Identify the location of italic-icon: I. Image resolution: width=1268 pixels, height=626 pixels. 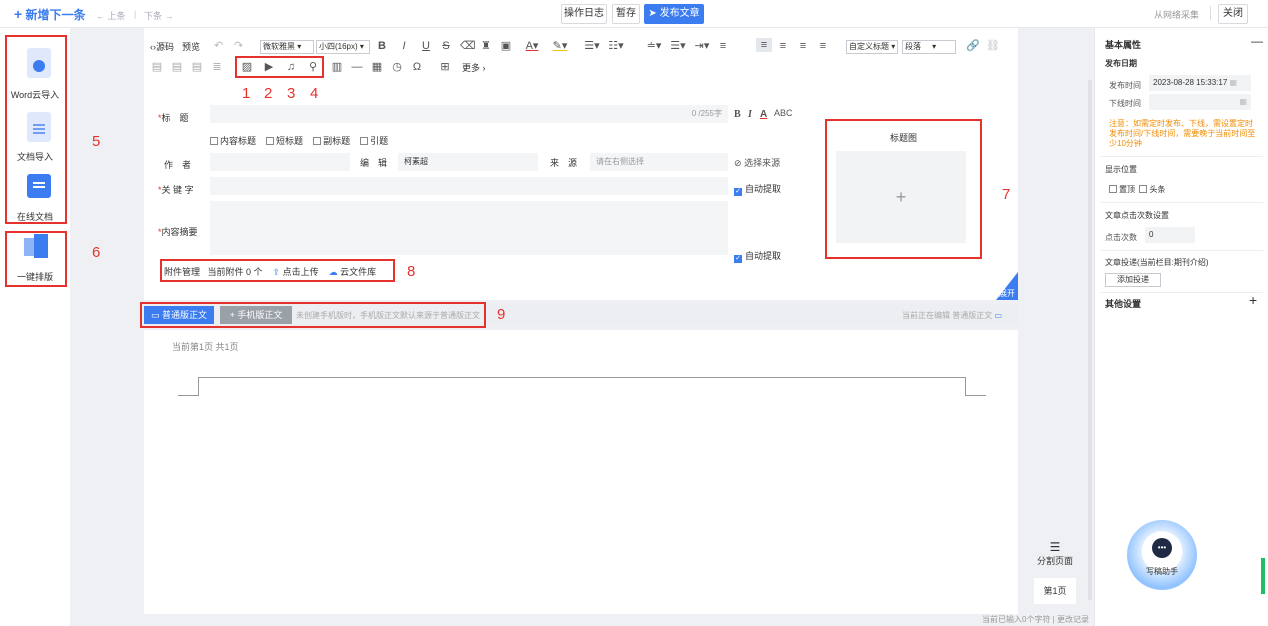
(404, 46).